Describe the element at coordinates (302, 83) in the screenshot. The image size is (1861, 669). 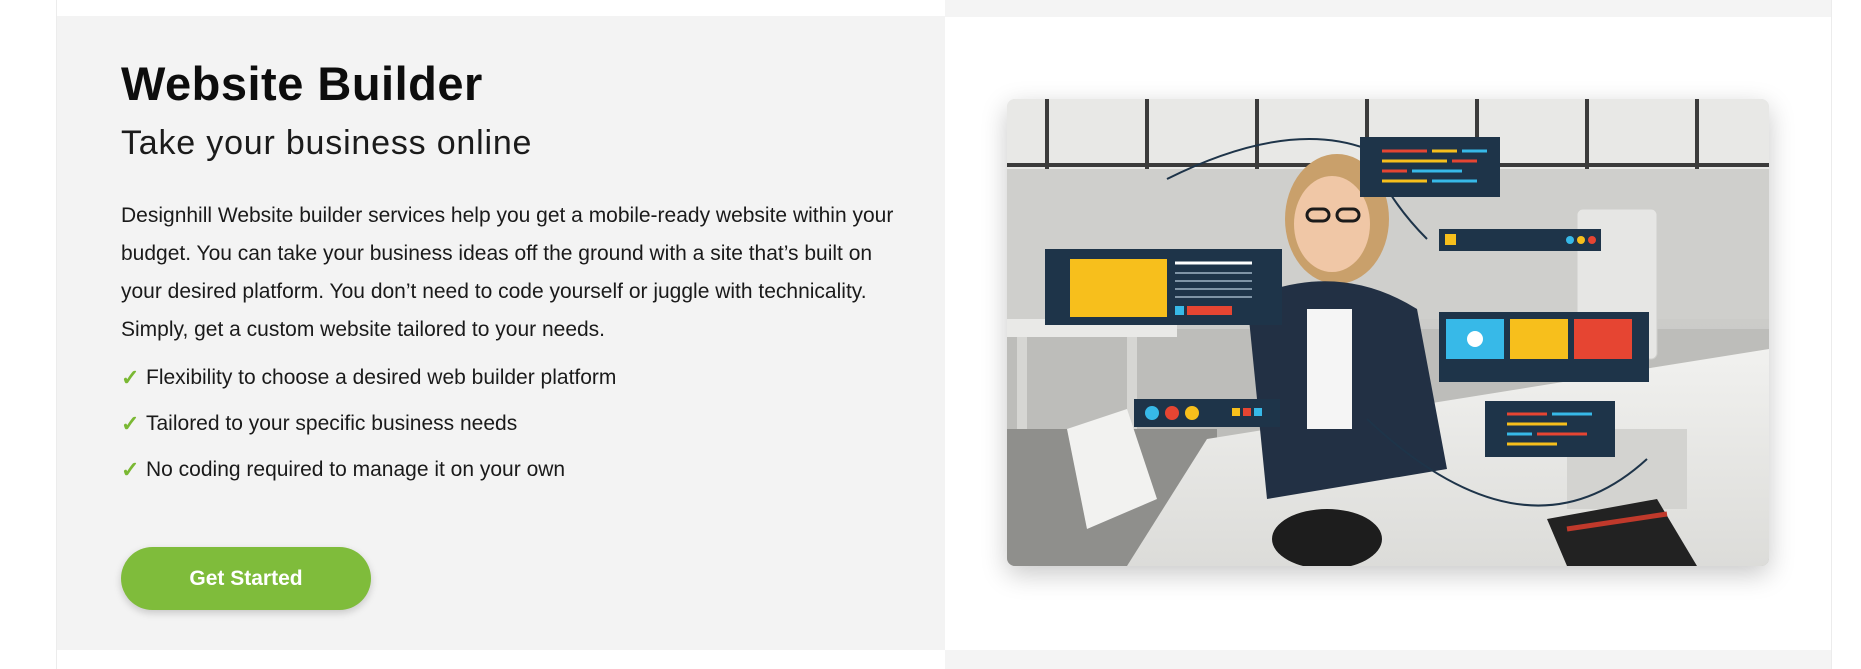
I see `section-title: Website Builder` at that location.